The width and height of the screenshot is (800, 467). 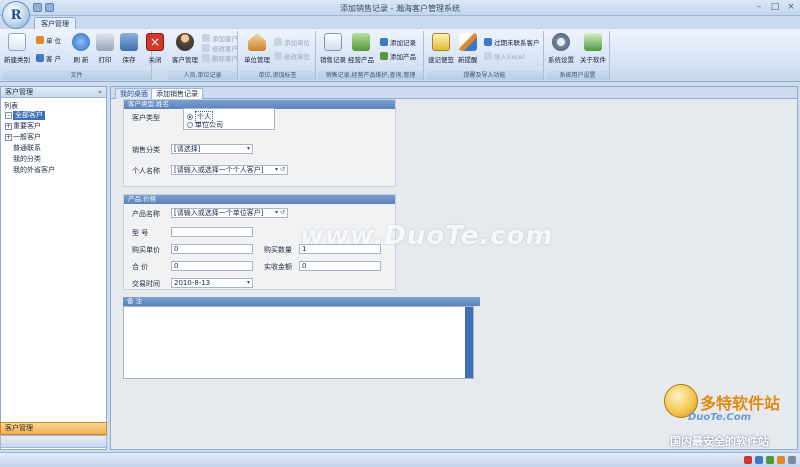 I want to click on customer-type-radio-group: 个人 单位公司, so click(x=229, y=119).